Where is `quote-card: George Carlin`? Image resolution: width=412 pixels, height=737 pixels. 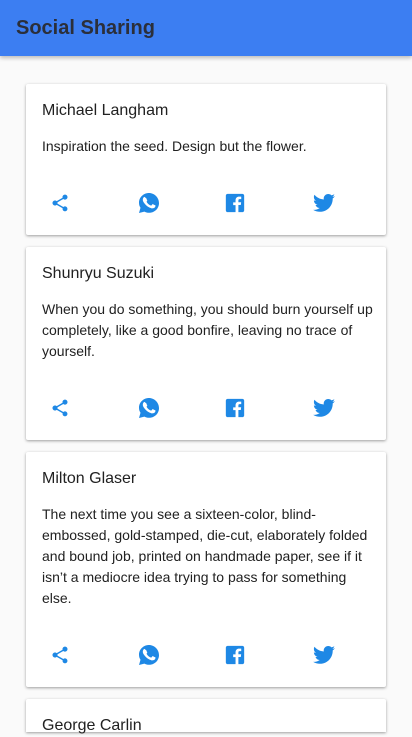
quote-card: George Carlin is located at coordinates (206, 716).